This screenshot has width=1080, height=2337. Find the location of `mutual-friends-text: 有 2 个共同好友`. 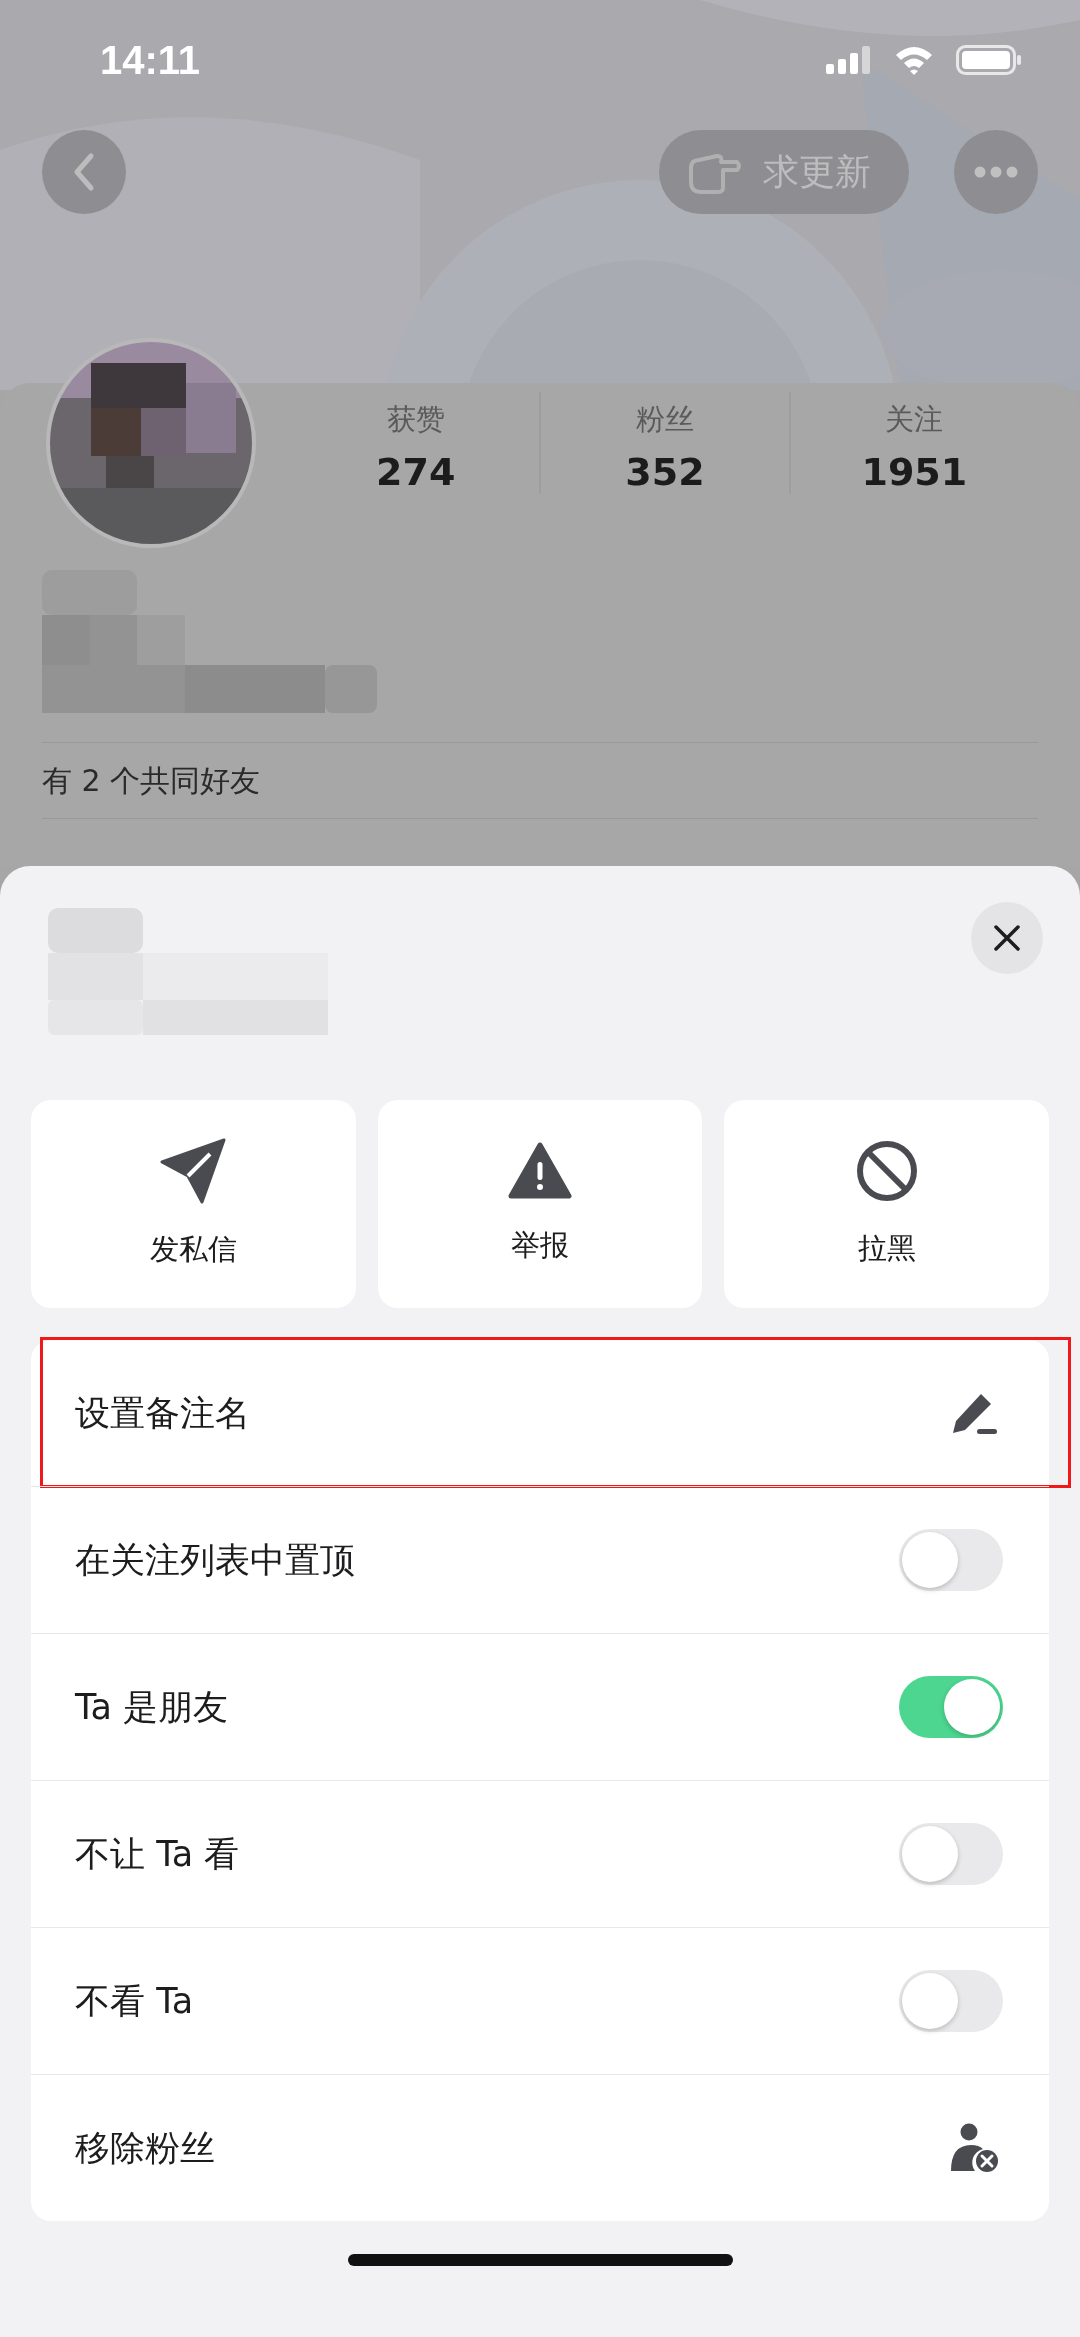

mutual-friends-text: 有 2 个共同好友 is located at coordinates (540, 780).